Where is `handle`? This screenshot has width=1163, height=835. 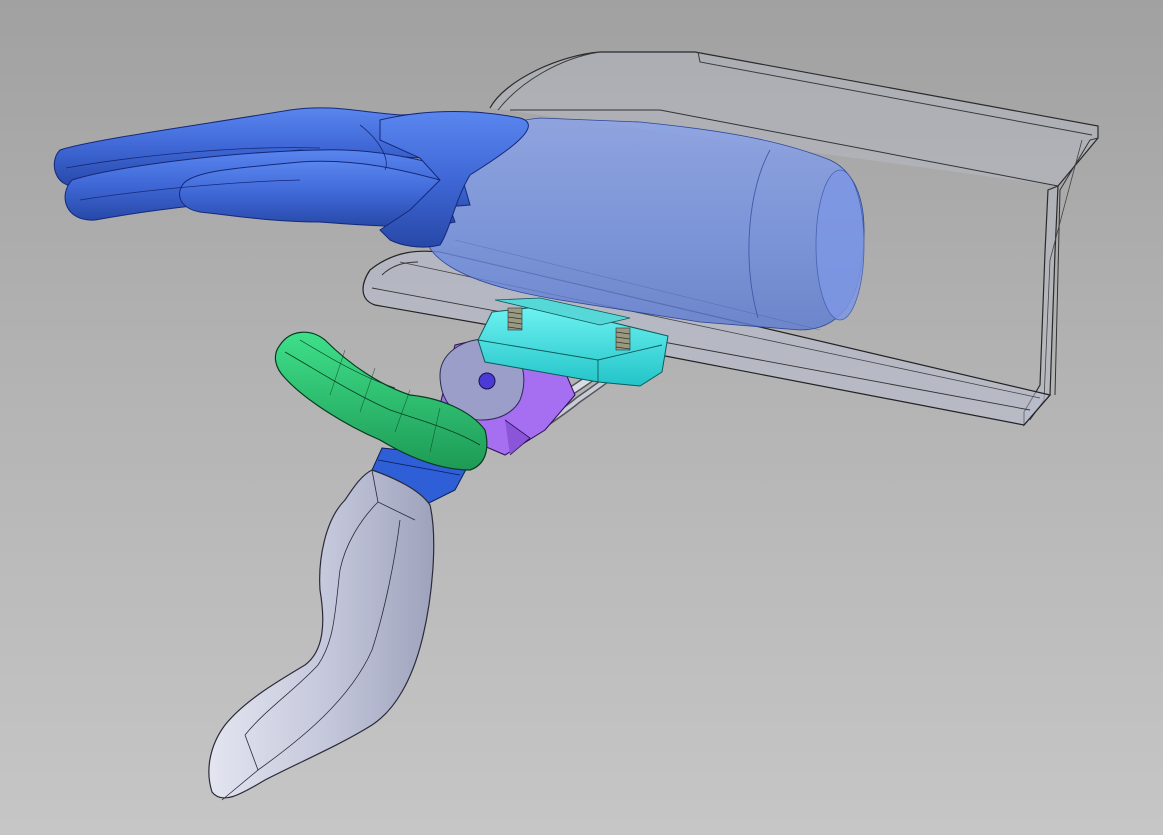
handle is located at coordinates (321, 635).